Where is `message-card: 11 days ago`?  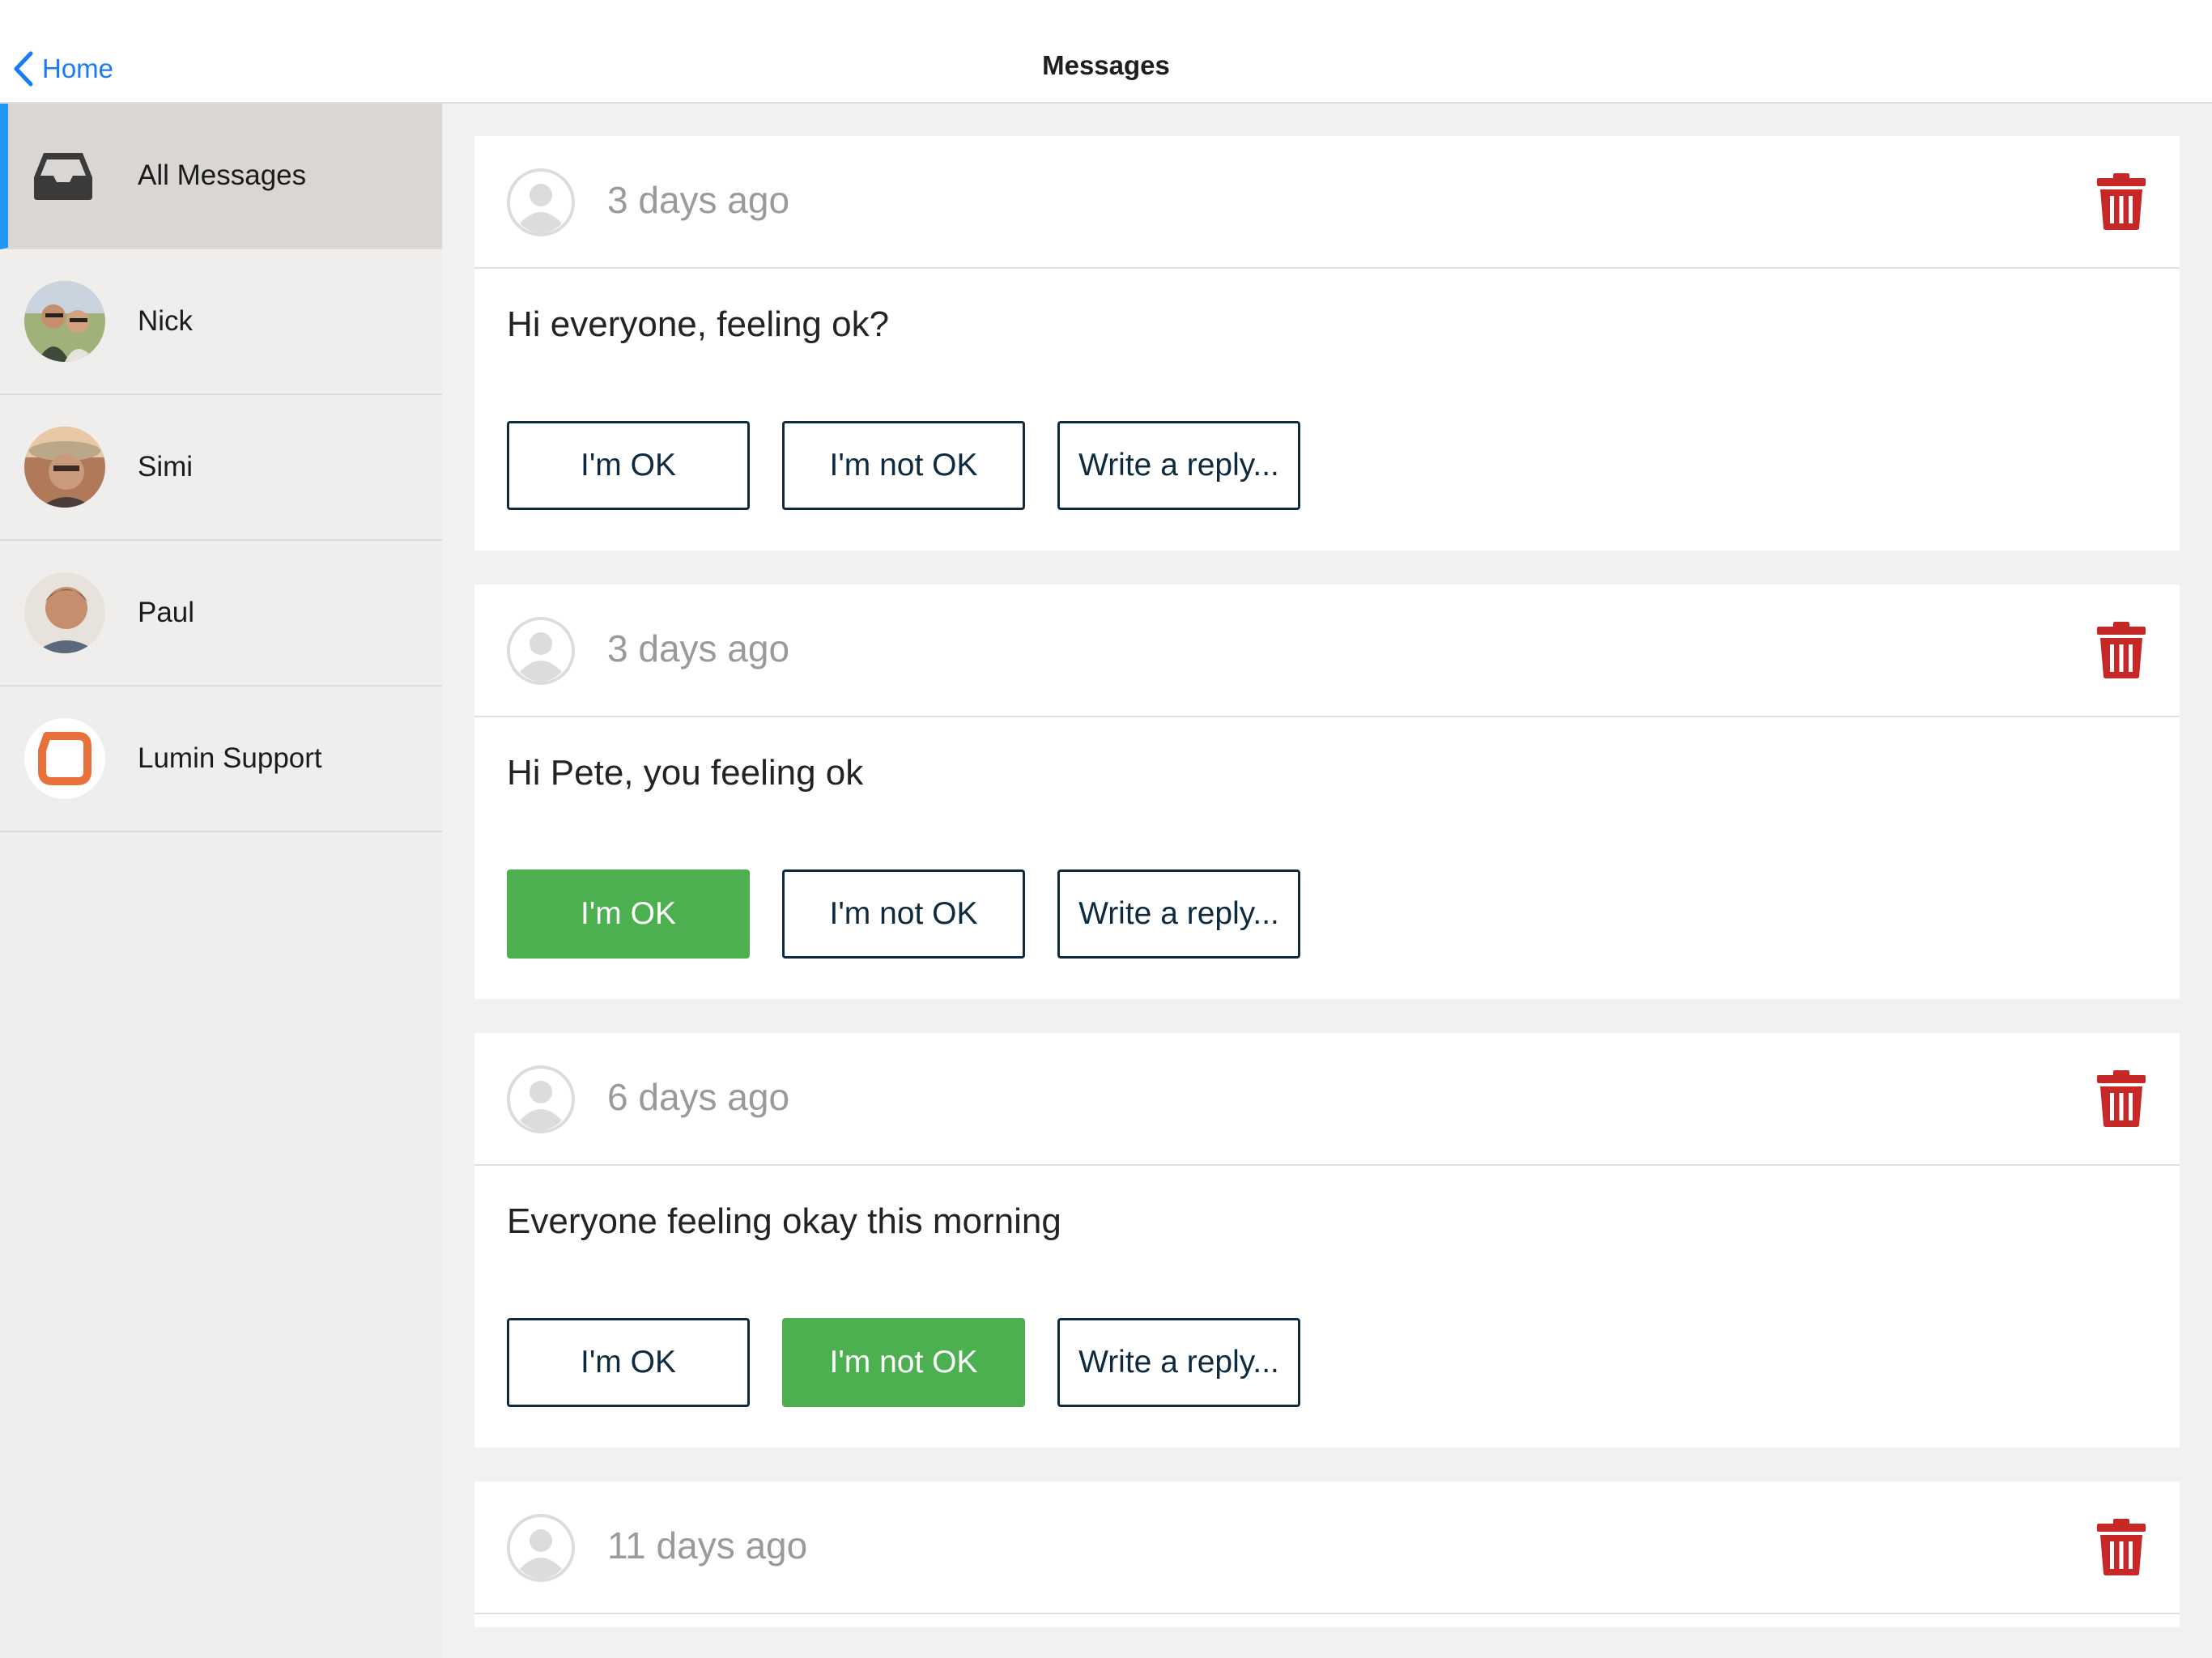 message-card: 11 days ago is located at coordinates (1327, 1554).